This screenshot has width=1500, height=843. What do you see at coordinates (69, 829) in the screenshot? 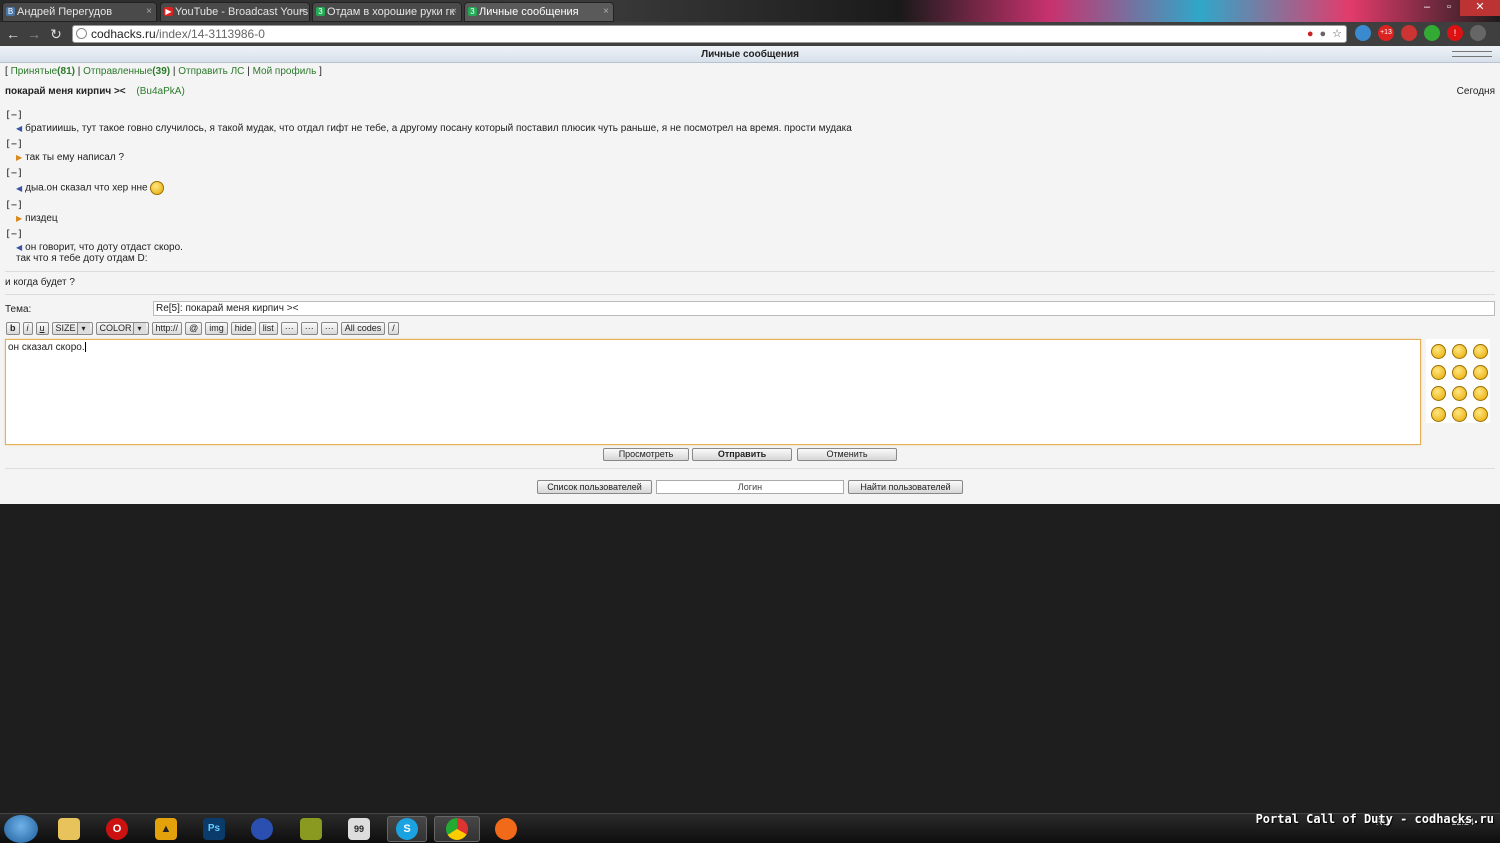
I see `explorer-icon` at bounding box center [69, 829].